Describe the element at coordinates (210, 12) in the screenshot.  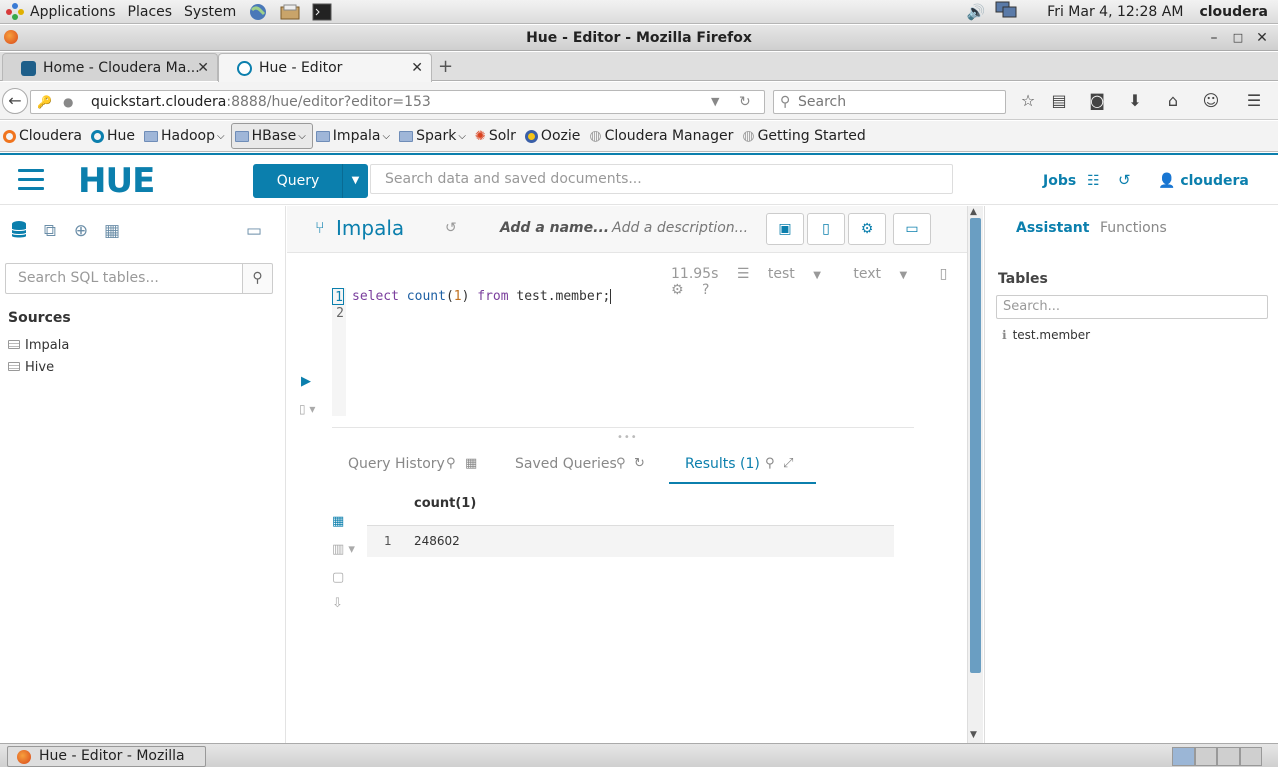
I see `system-menu: System` at that location.